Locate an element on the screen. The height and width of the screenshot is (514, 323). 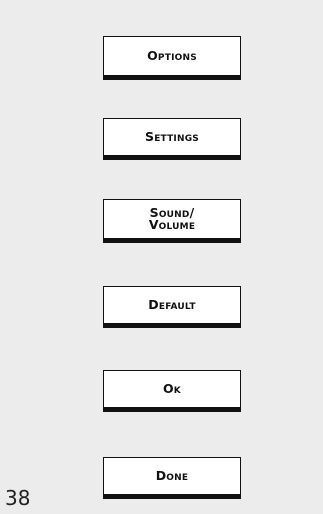
done-button: Done is located at coordinates (172, 478).